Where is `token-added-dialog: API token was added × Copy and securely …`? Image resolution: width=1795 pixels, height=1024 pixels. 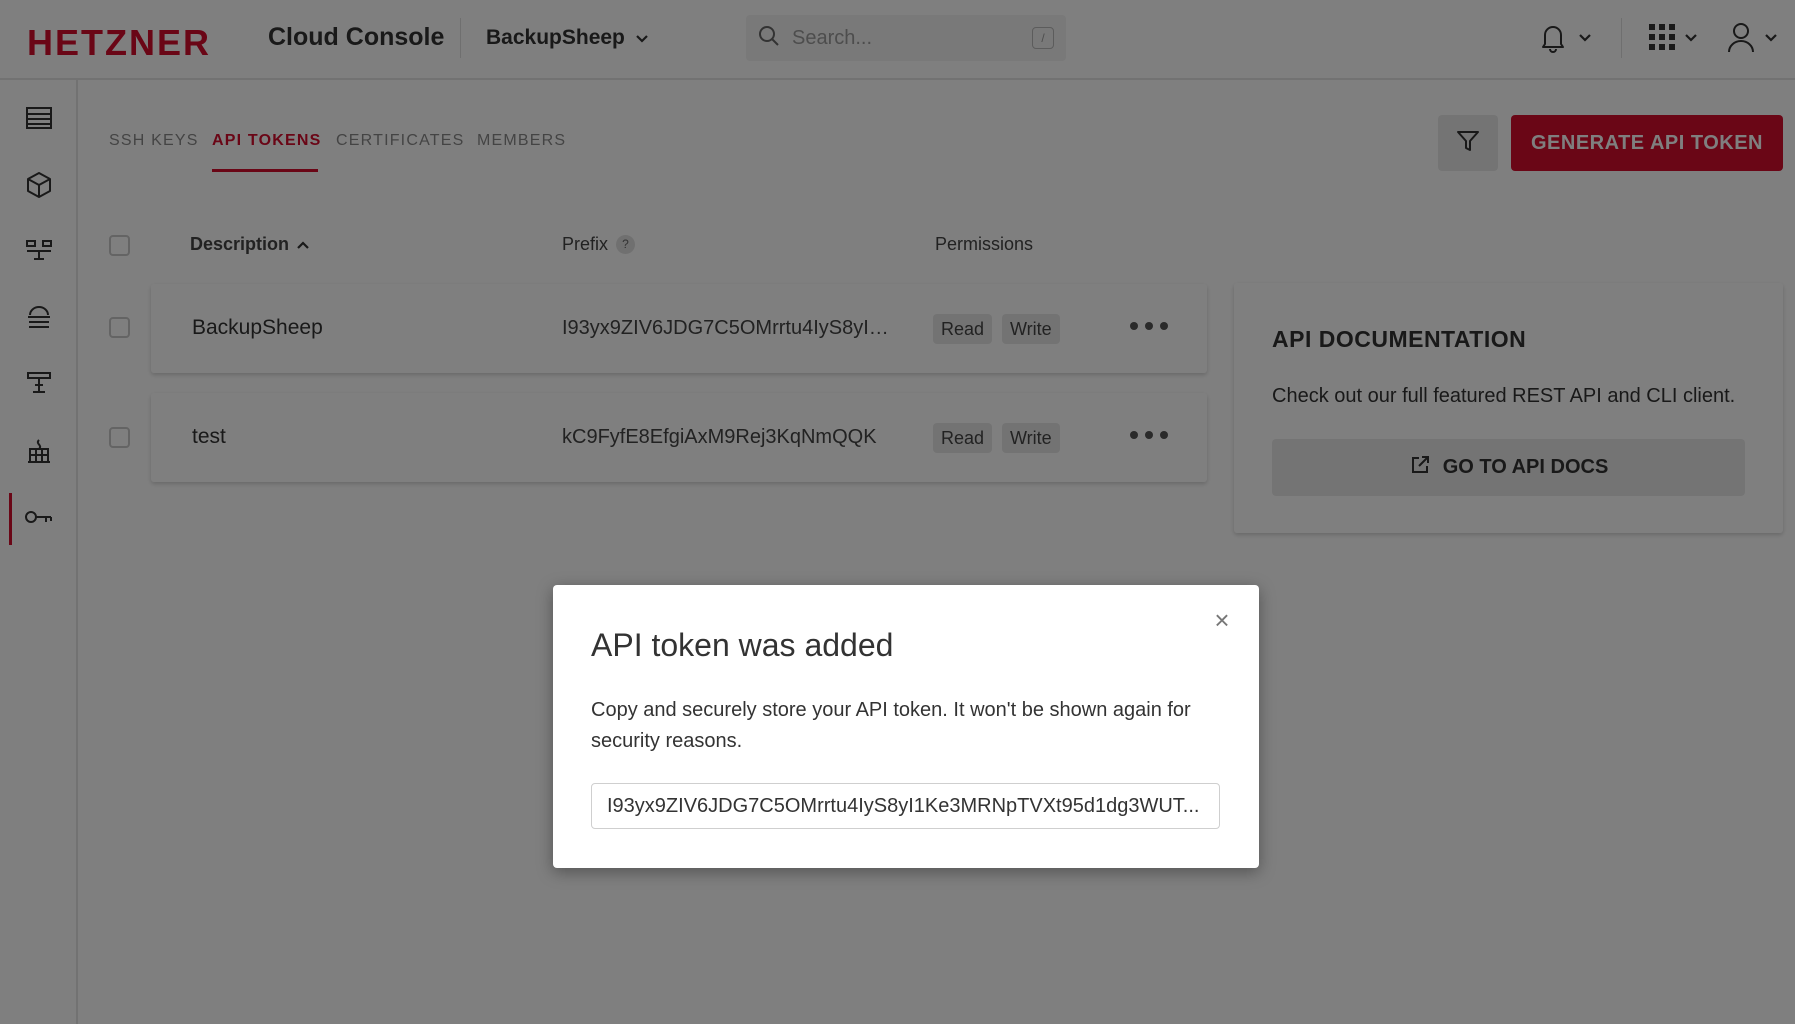 token-added-dialog: API token was added × Copy and securely … is located at coordinates (906, 726).